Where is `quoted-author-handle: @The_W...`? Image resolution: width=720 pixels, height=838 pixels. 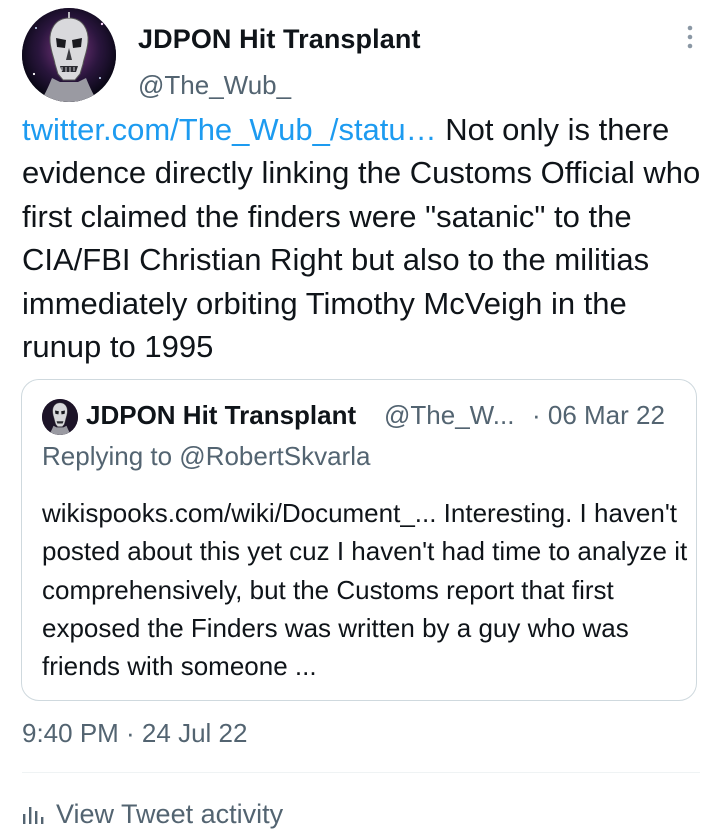
quoted-author-handle: @The_W... is located at coordinates (449, 415).